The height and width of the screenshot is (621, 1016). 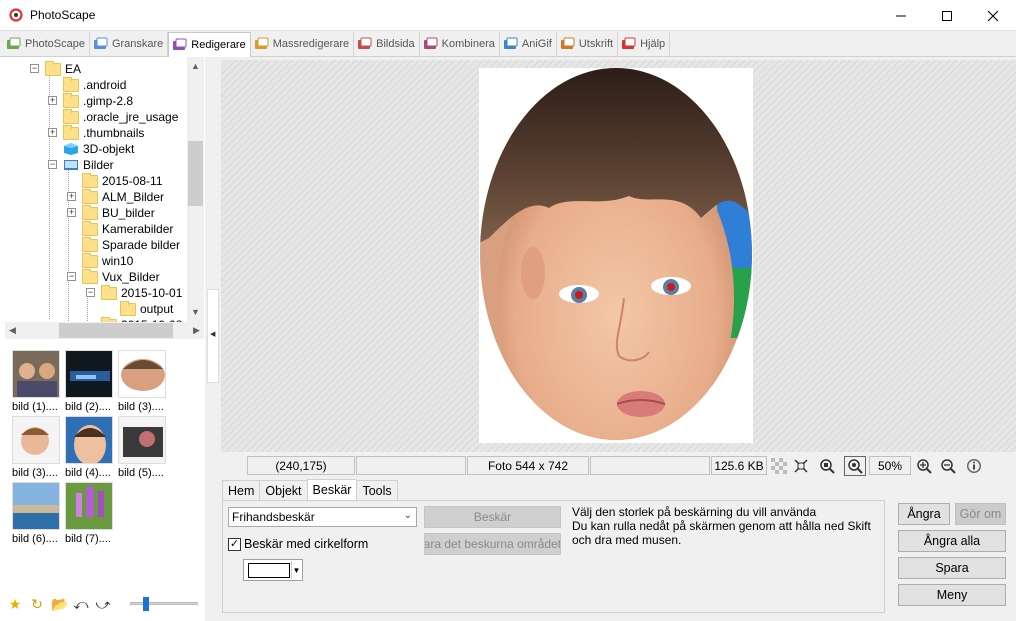 What do you see at coordinates (90, 260) in the screenshot?
I see `folder-icon` at bounding box center [90, 260].